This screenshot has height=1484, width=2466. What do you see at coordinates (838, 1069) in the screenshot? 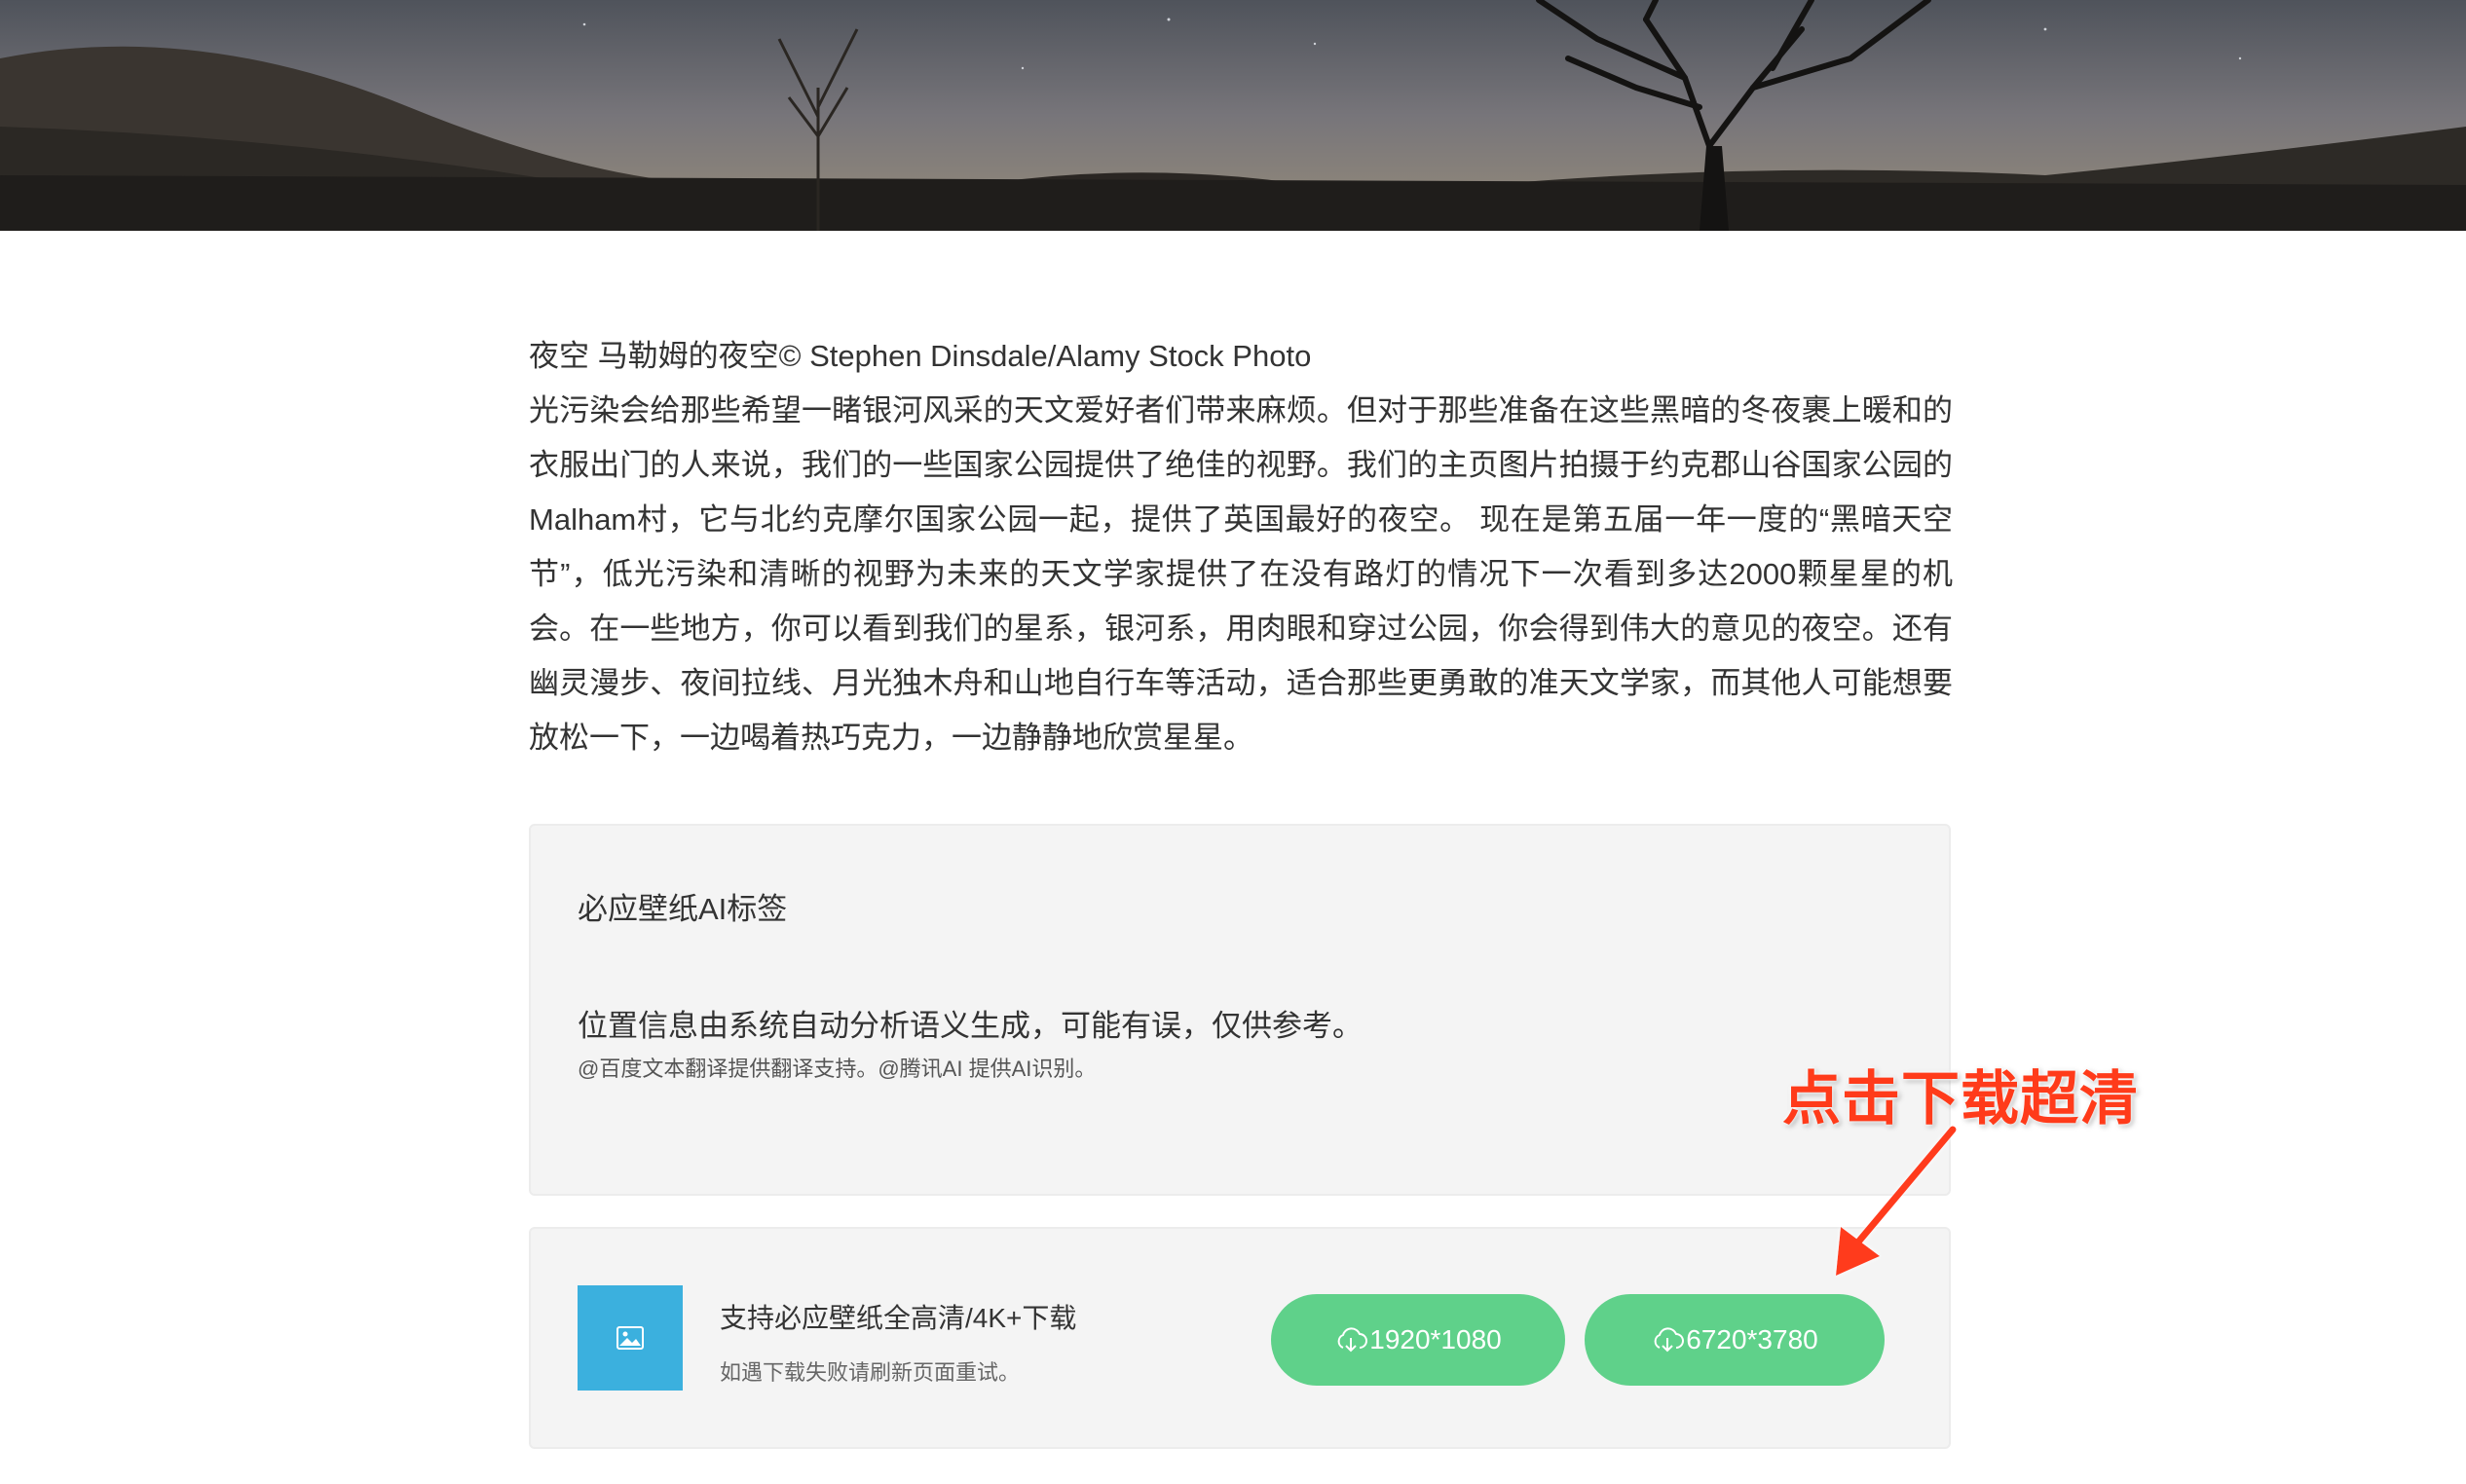
I see `ai-tags-credit: @百度文本翻译提供翻译支持。@腾讯AI 提供AI识别。` at bounding box center [838, 1069].